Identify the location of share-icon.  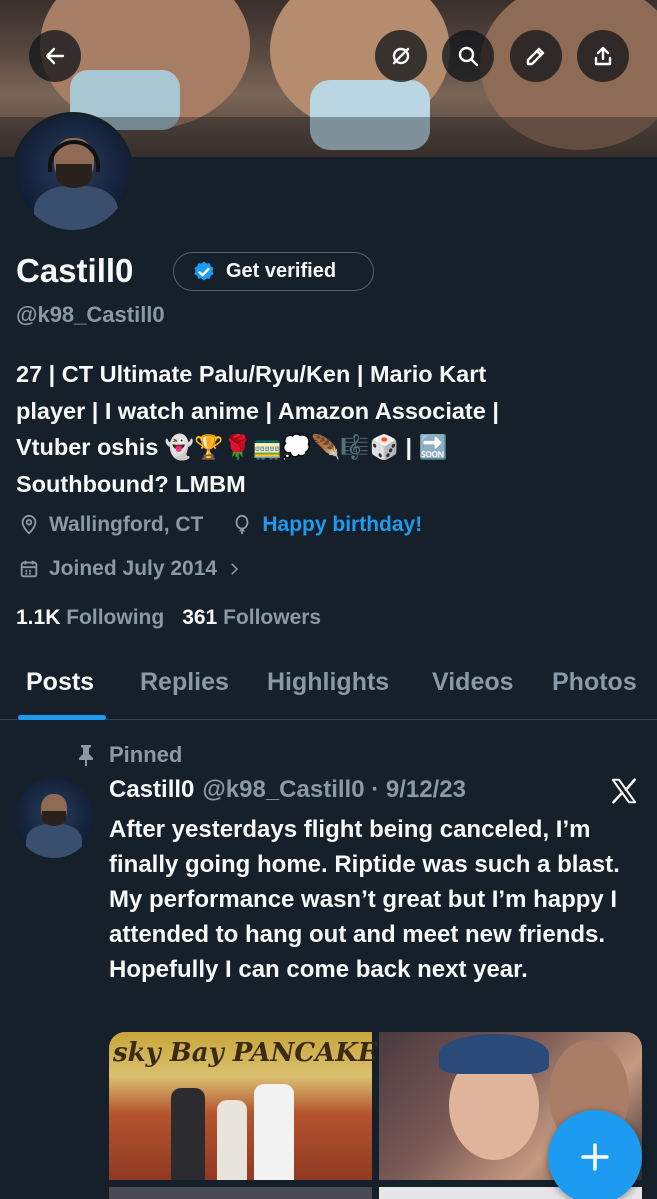
(603, 56).